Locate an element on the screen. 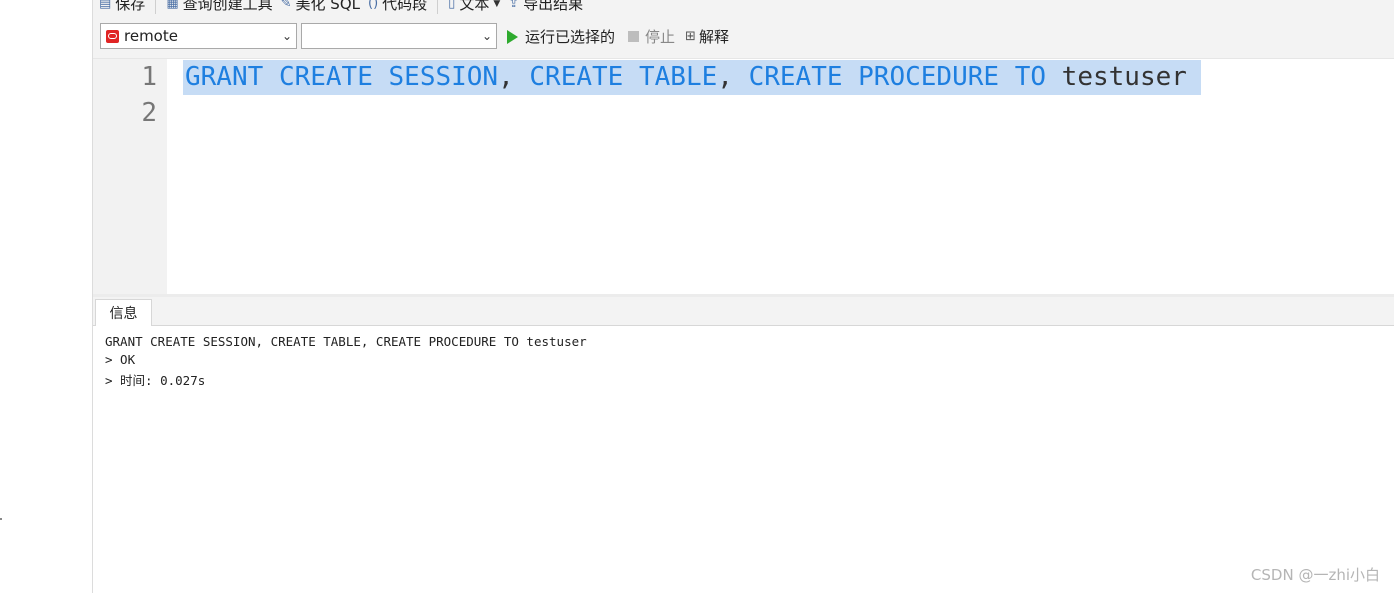 This screenshot has width=1394, height=593. query-toolbar: remote ⌄ ⌄ 运行已选择的 停止 ⊞ 解释 is located at coordinates (743, 37).